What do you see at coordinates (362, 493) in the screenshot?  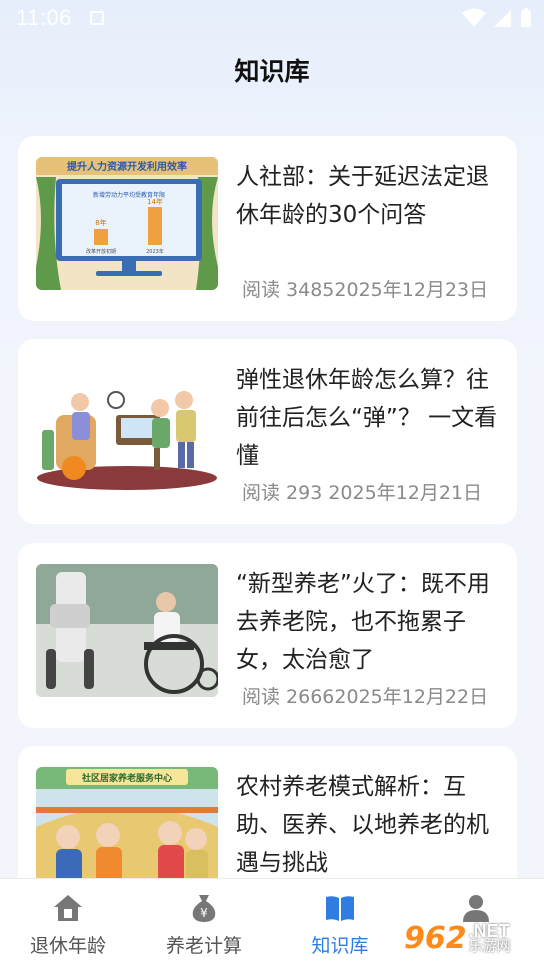 I see `article-meta: 阅读 293 2025年12月21日` at bounding box center [362, 493].